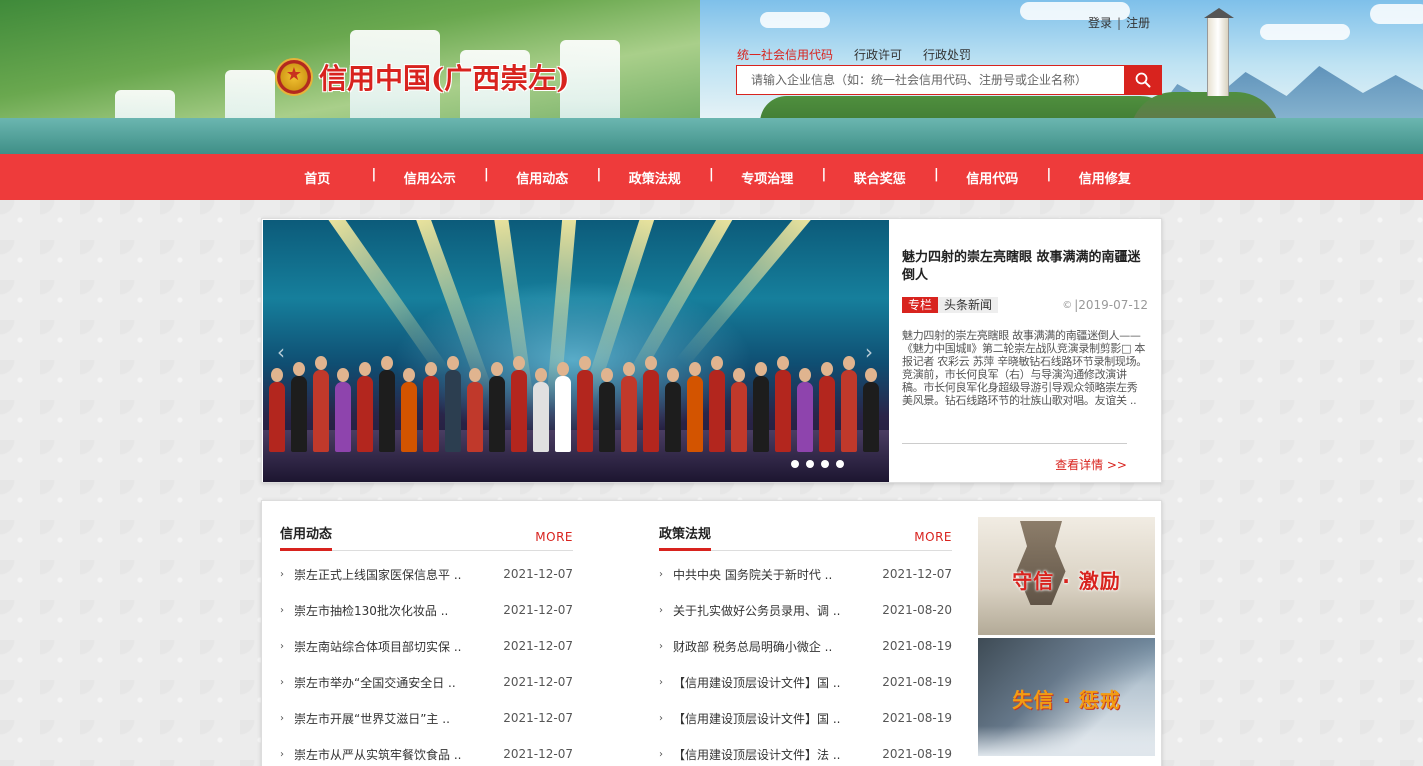 This screenshot has width=1423, height=766. Describe the element at coordinates (294, 77) in the screenshot. I see `national-emblem-icon` at that location.